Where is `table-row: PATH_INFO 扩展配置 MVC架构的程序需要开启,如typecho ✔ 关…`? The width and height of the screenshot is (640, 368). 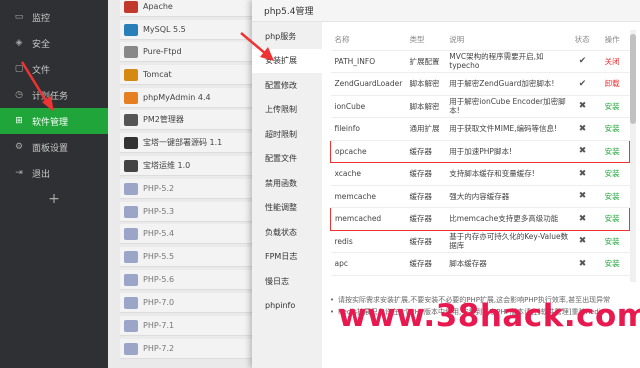 table-row: PATH_INFO 扩展配置 MVC架构的程序需要开启,如typecho ✔ 关… is located at coordinates (480, 61).